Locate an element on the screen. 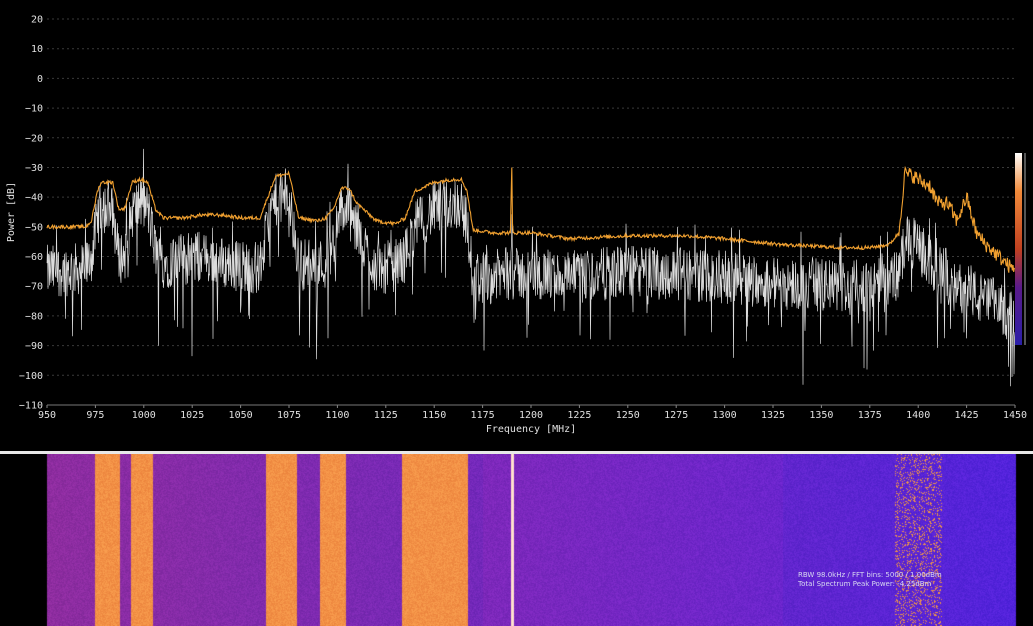 The height and width of the screenshot is (626, 1033). x-tick-label: 1175 is located at coordinates (483, 415).